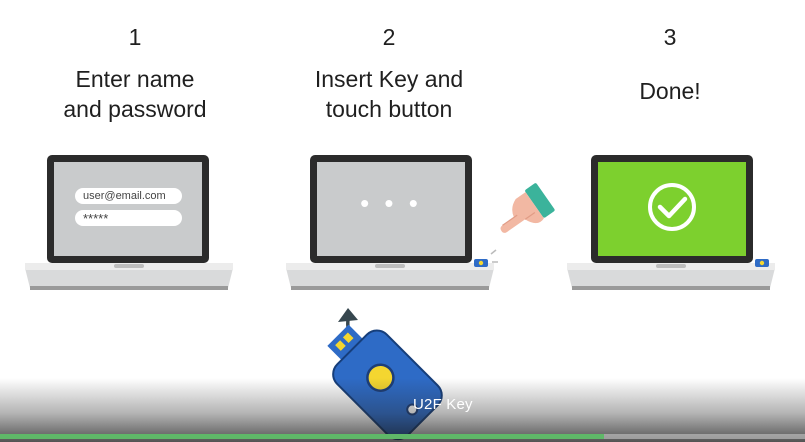  What do you see at coordinates (402, 410) in the screenshot?
I see `bottom-shade` at bounding box center [402, 410].